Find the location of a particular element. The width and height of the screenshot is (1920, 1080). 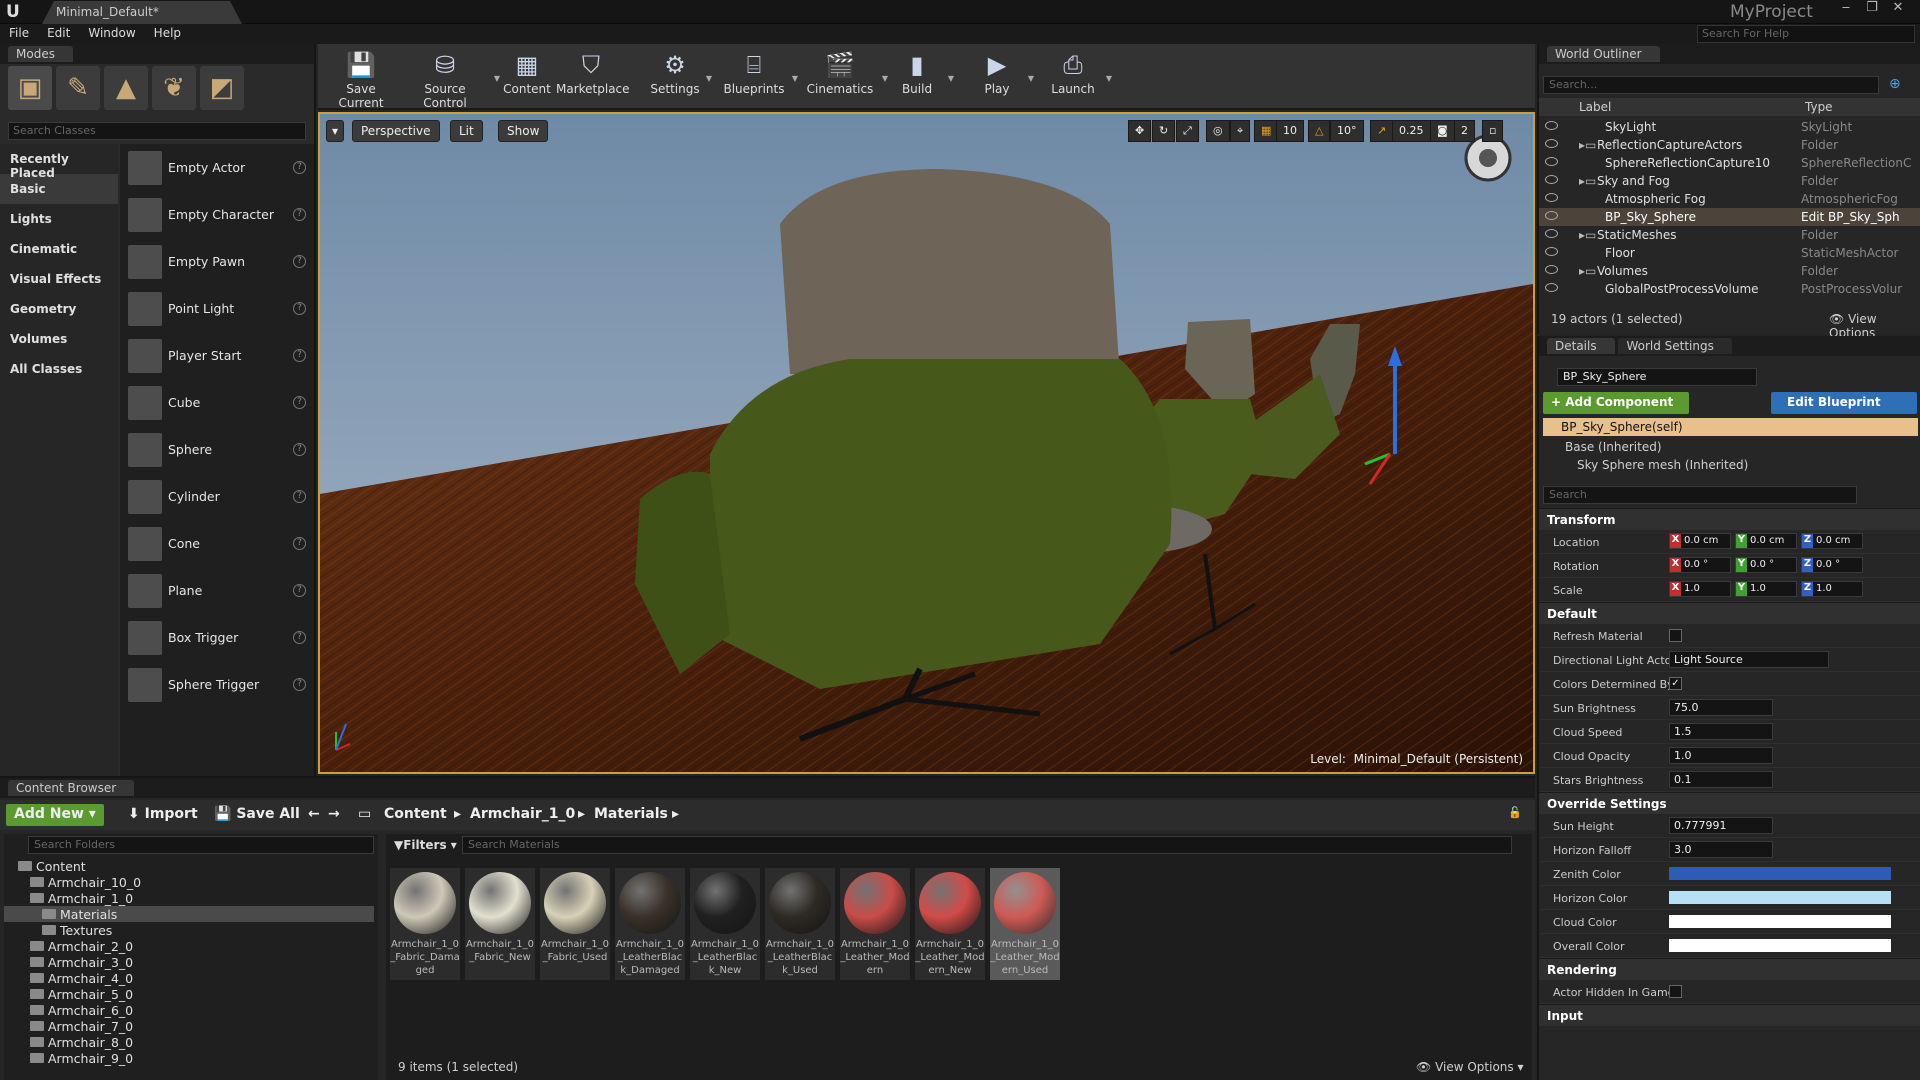

tab-world-outliner: World Outliner is located at coordinates (1603, 54).